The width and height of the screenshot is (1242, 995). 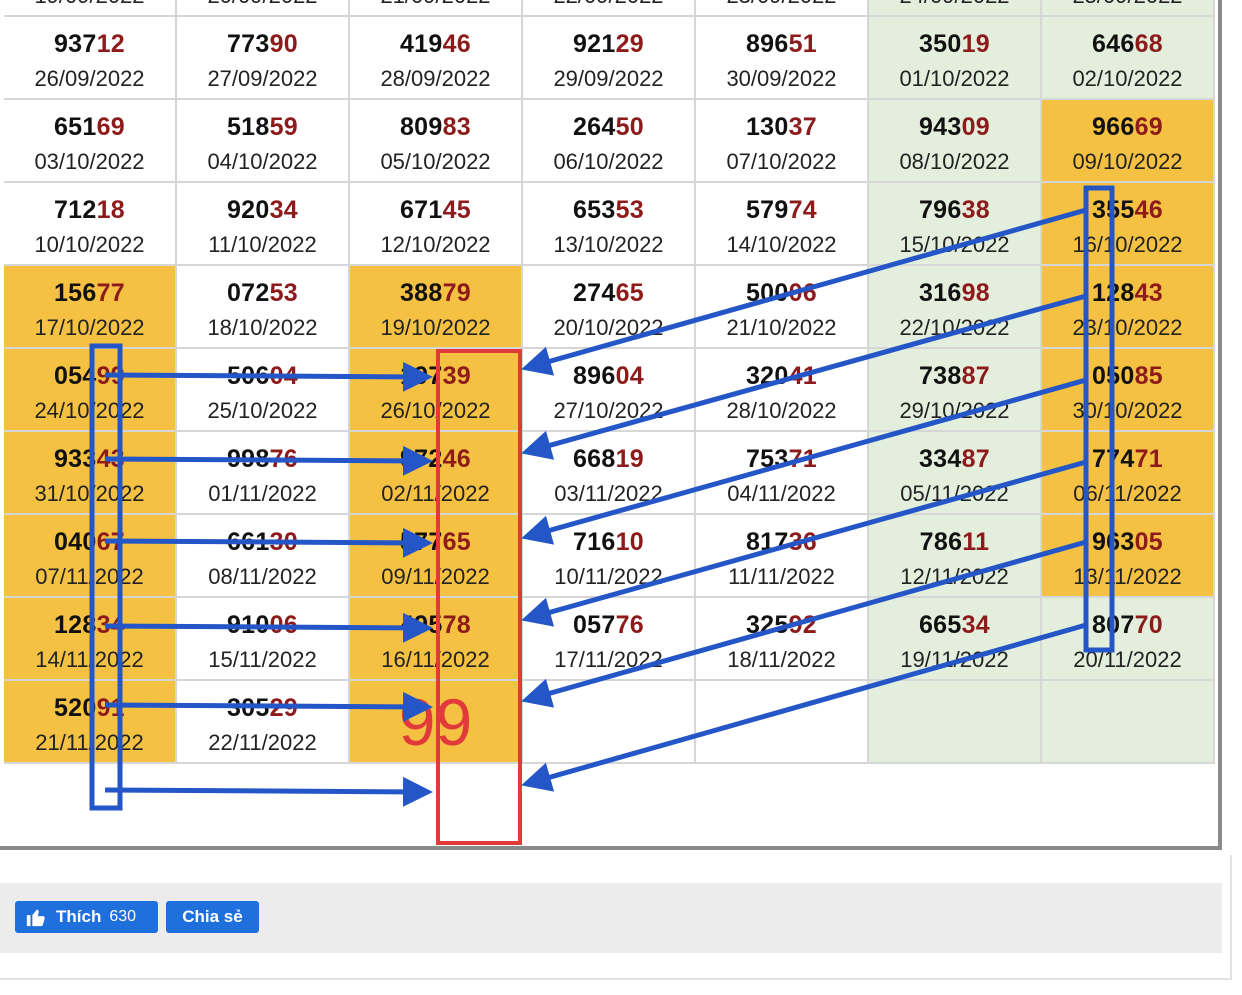 What do you see at coordinates (782, 556) in the screenshot?
I see `result-cell: 81736 11/11/2022` at bounding box center [782, 556].